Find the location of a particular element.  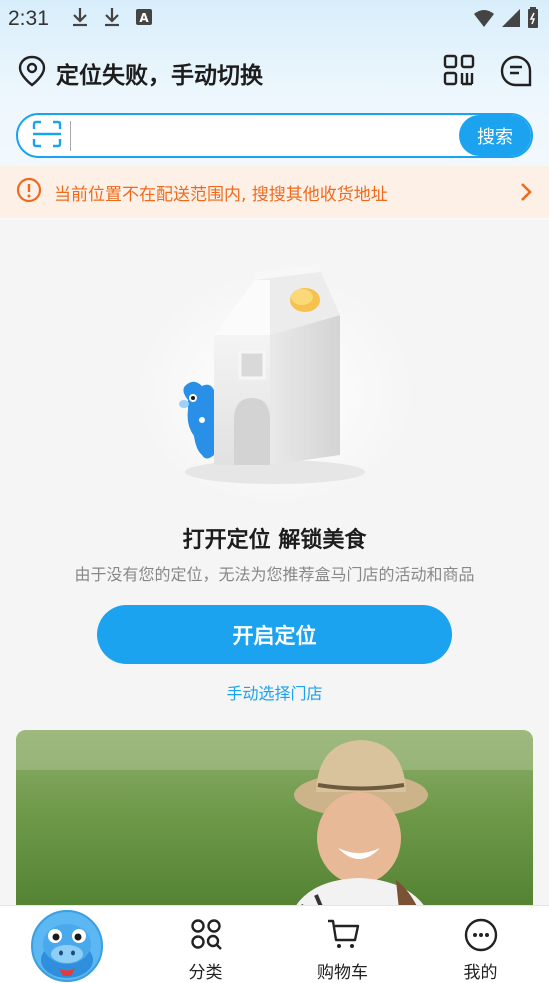

search-bar: 搜索 is located at coordinates (274, 135).